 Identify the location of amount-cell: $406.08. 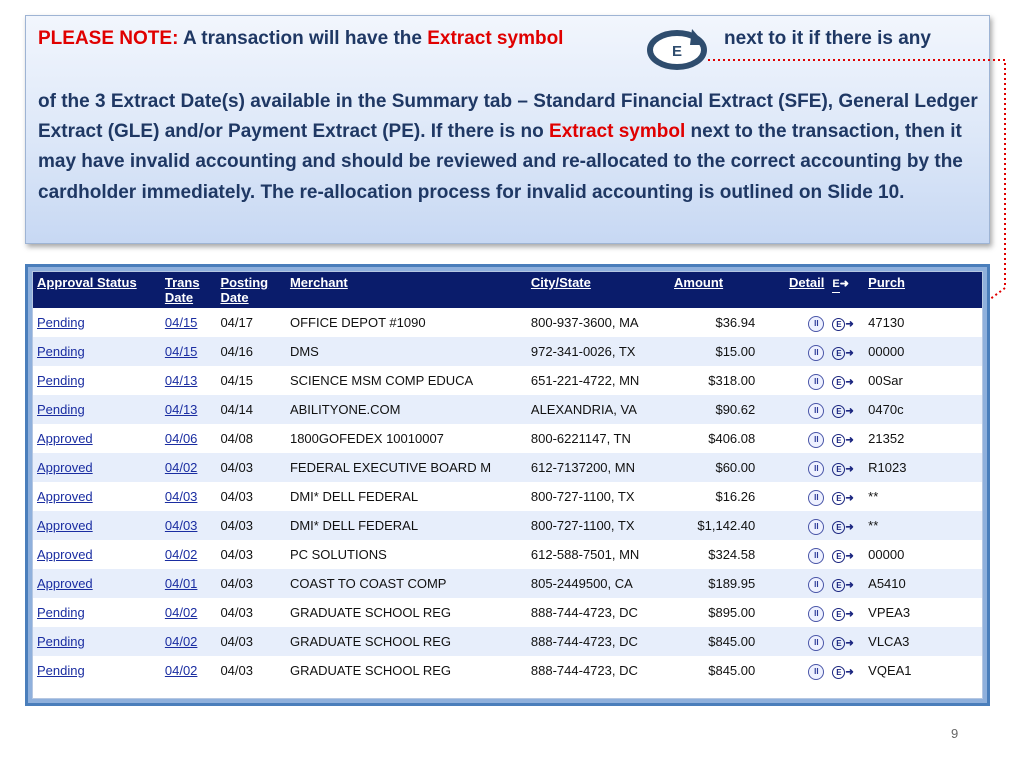
(715, 438).